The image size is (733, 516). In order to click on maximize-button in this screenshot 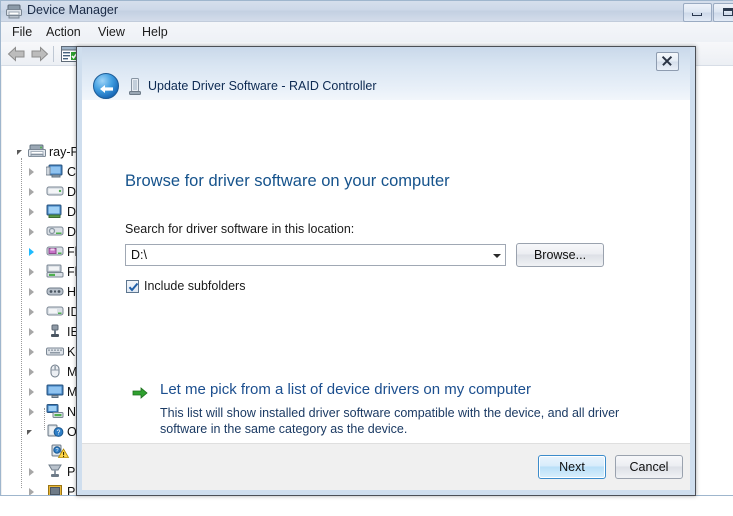, I will do `click(723, 12)`.